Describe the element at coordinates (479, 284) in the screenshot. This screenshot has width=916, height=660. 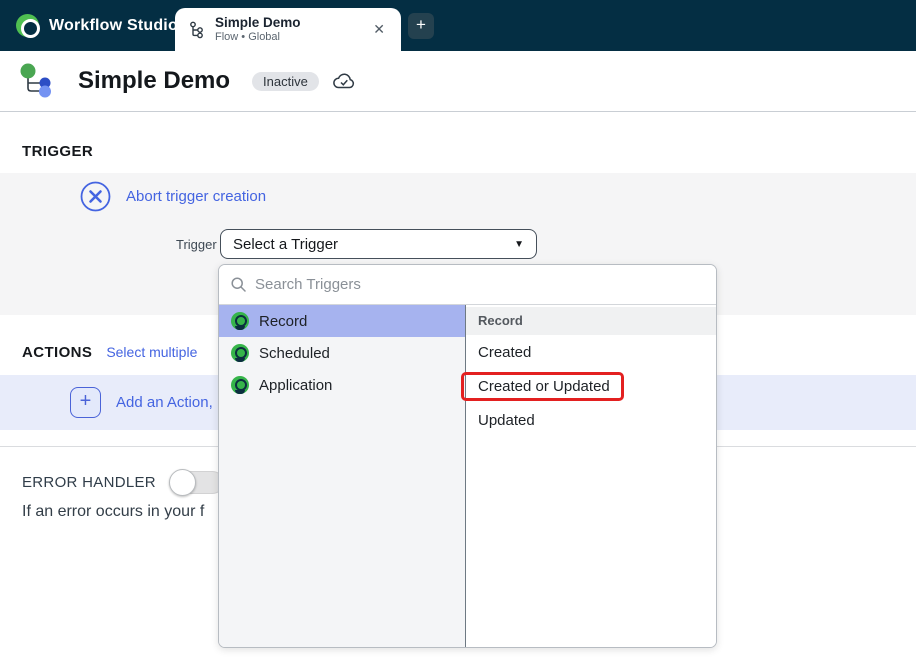
I see `search-triggers-input` at that location.